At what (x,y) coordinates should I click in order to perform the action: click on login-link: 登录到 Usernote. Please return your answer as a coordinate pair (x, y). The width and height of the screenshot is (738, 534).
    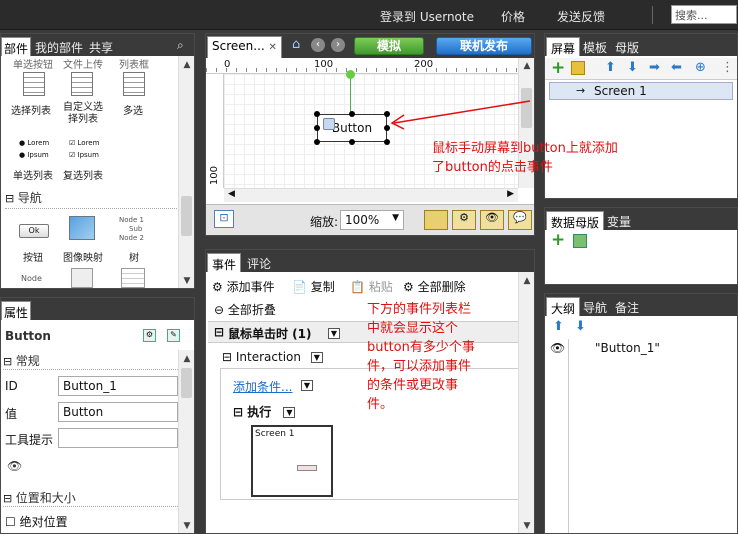
    Looking at the image, I should click on (427, 16).